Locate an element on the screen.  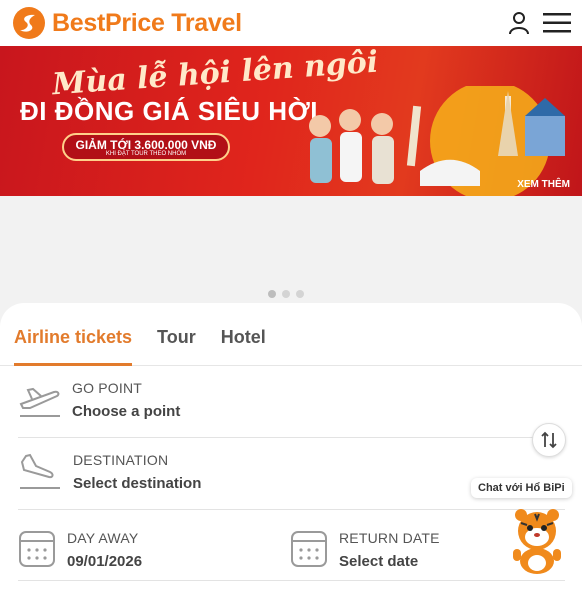
tiger-mascot-icon is located at coordinates (537, 540).